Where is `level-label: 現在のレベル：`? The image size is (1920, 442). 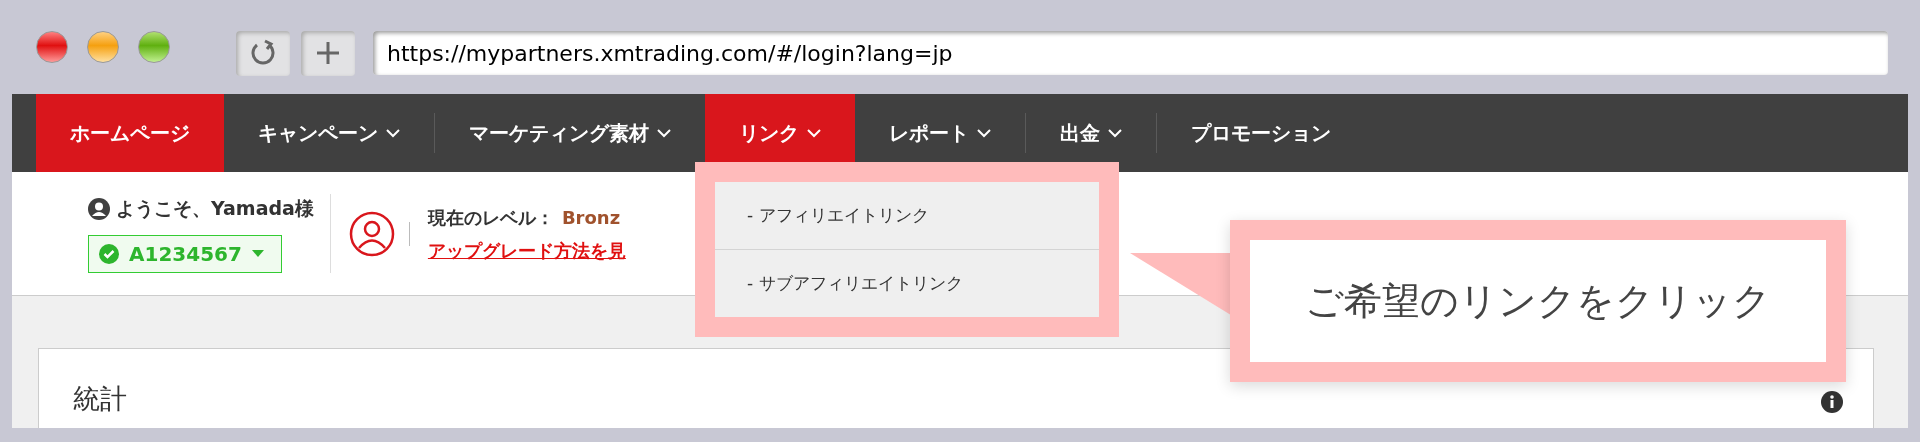 level-label: 現在のレベル： is located at coordinates (490, 217).